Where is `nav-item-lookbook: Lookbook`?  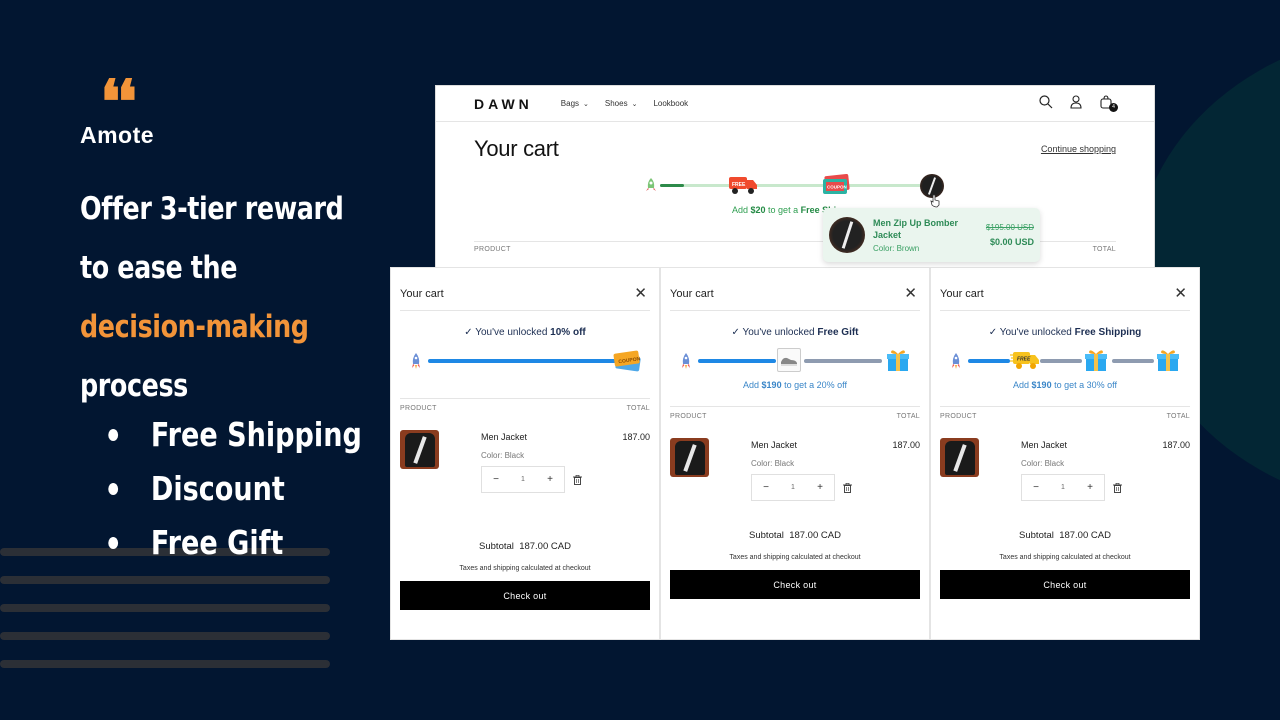 nav-item-lookbook: Lookbook is located at coordinates (670, 103).